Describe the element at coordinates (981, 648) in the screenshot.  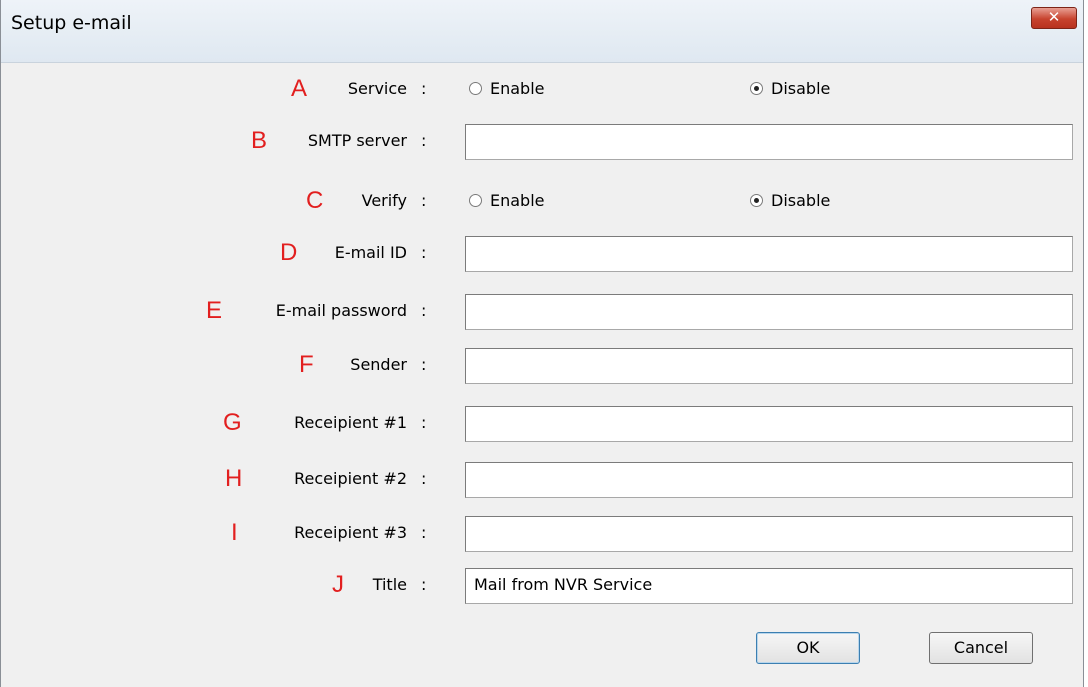
I see `cancel-button: Cancel` at that location.